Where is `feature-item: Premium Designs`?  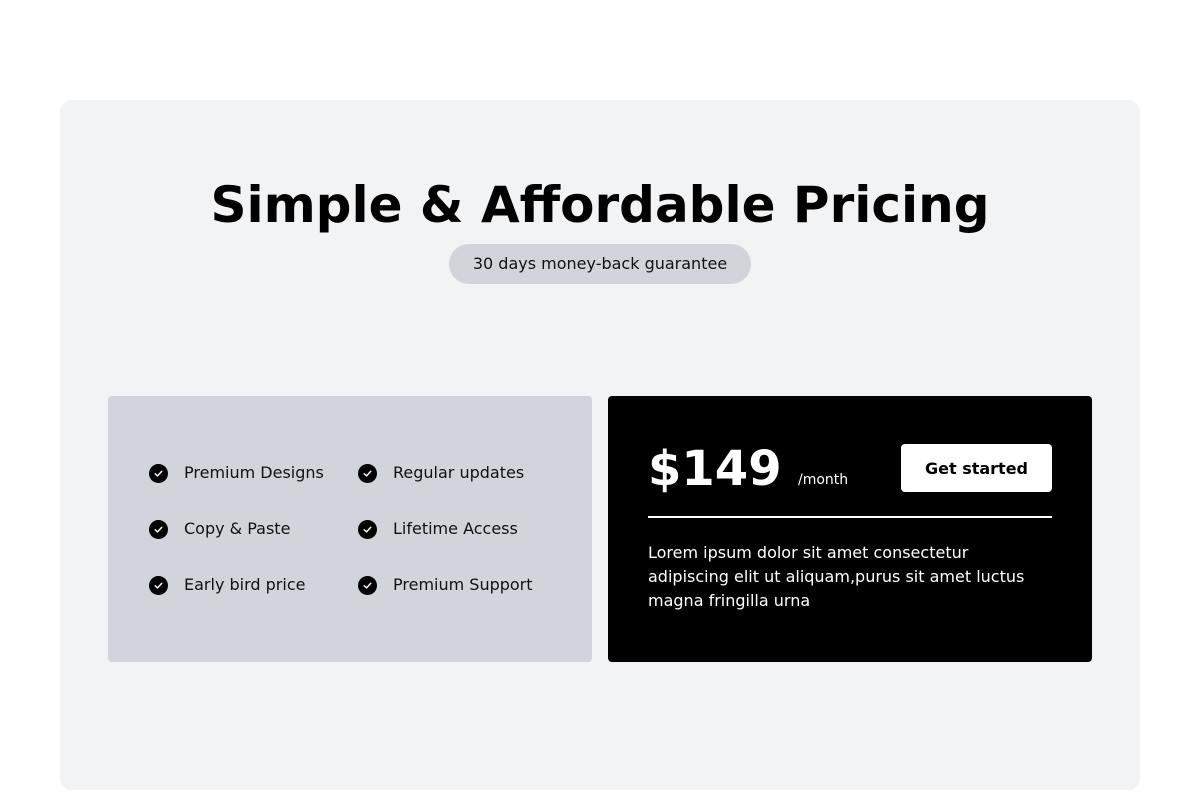
feature-item: Premium Designs is located at coordinates (236, 473).